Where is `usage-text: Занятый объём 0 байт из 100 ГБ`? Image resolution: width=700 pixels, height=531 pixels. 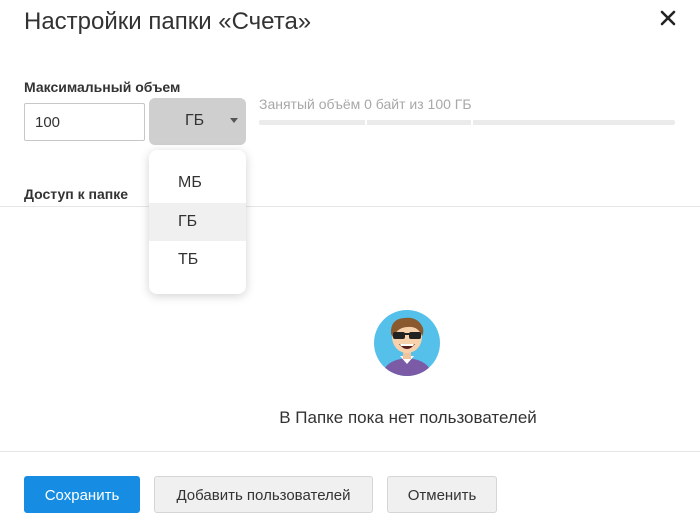 usage-text: Занятый объём 0 байт из 100 ГБ is located at coordinates (365, 104).